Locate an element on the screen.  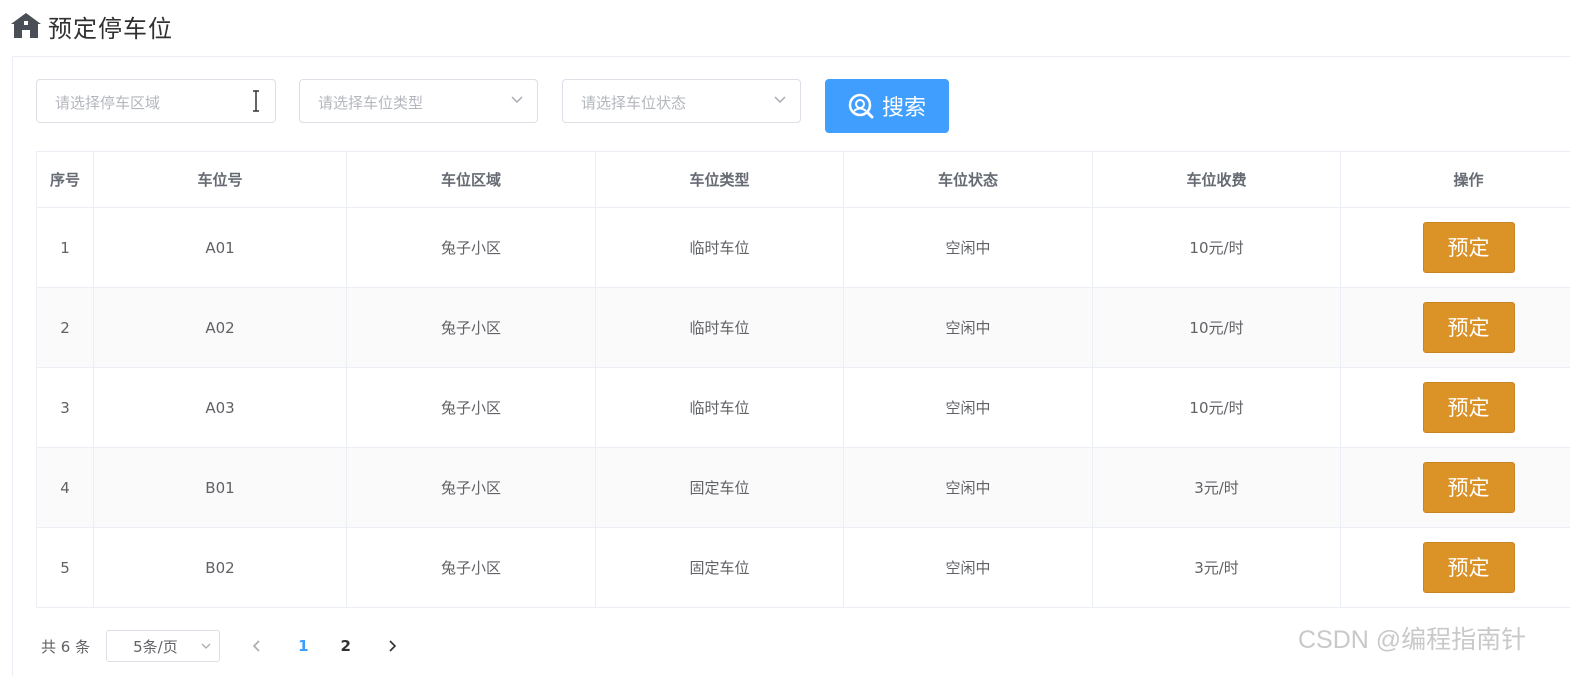
page-header: 预定停车位 is located at coordinates (91, 26).